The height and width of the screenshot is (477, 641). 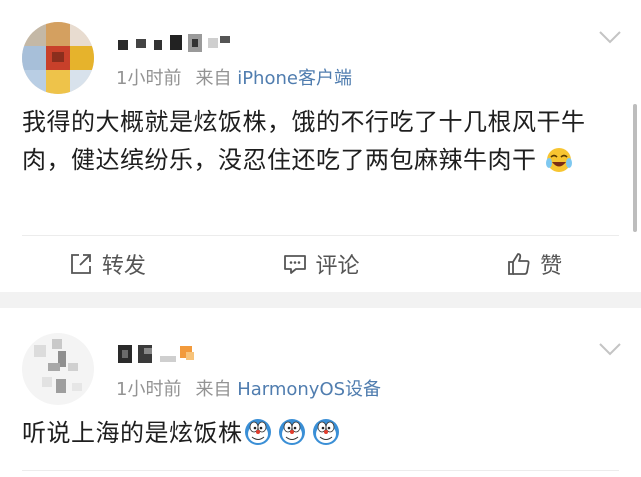 I want to click on laugh-cry-emoji-icon, so click(x=559, y=160).